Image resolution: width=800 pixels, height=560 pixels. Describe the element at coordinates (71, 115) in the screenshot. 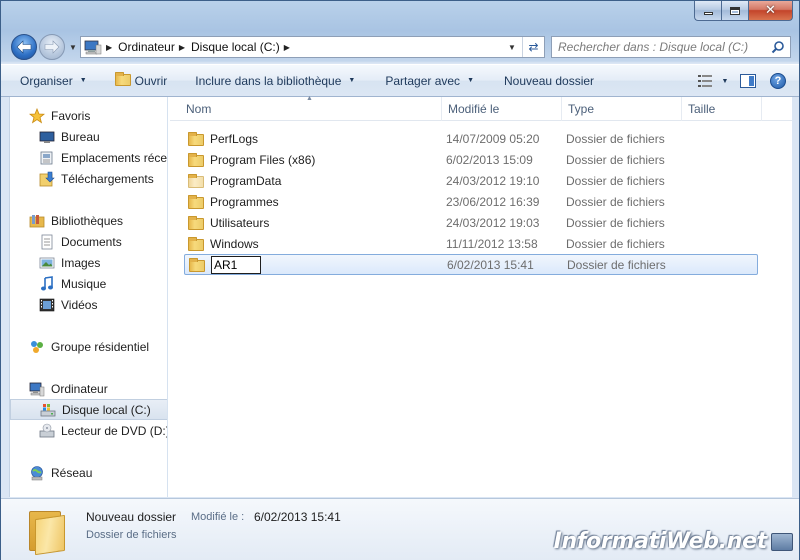

I see `sidebar-label: Favoris` at that location.